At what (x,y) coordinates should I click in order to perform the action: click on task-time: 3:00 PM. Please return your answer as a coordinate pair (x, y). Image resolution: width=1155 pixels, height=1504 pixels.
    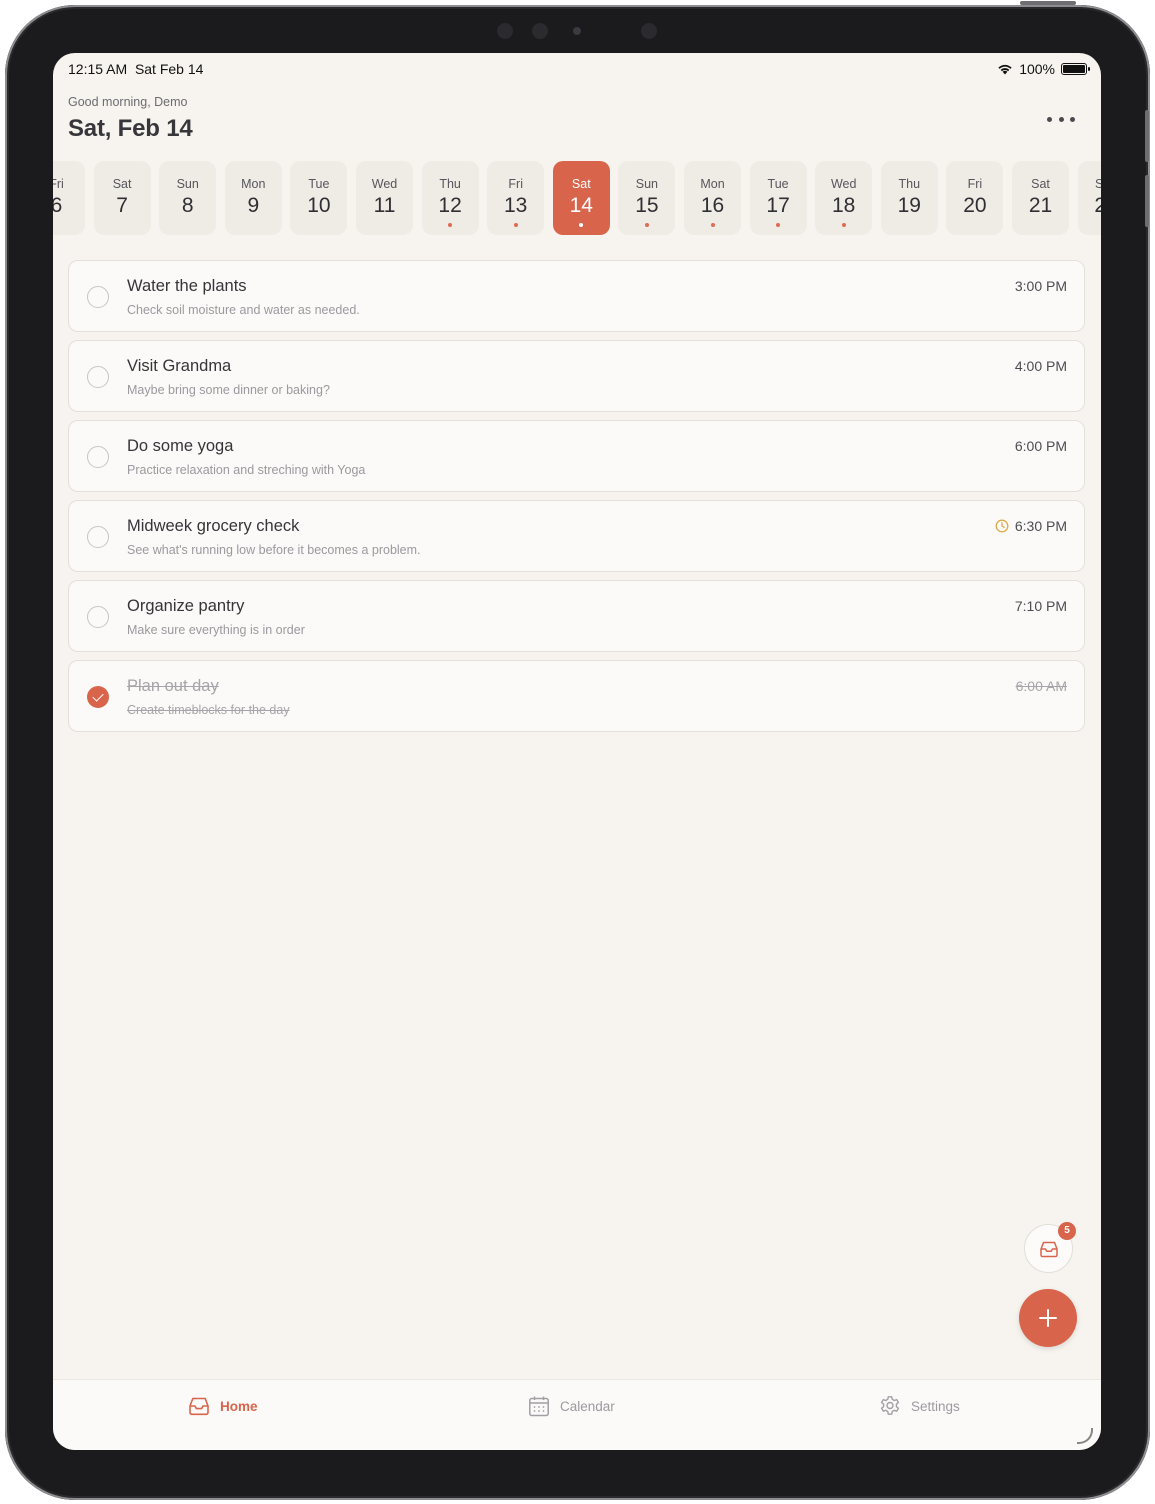
    Looking at the image, I should click on (1041, 286).